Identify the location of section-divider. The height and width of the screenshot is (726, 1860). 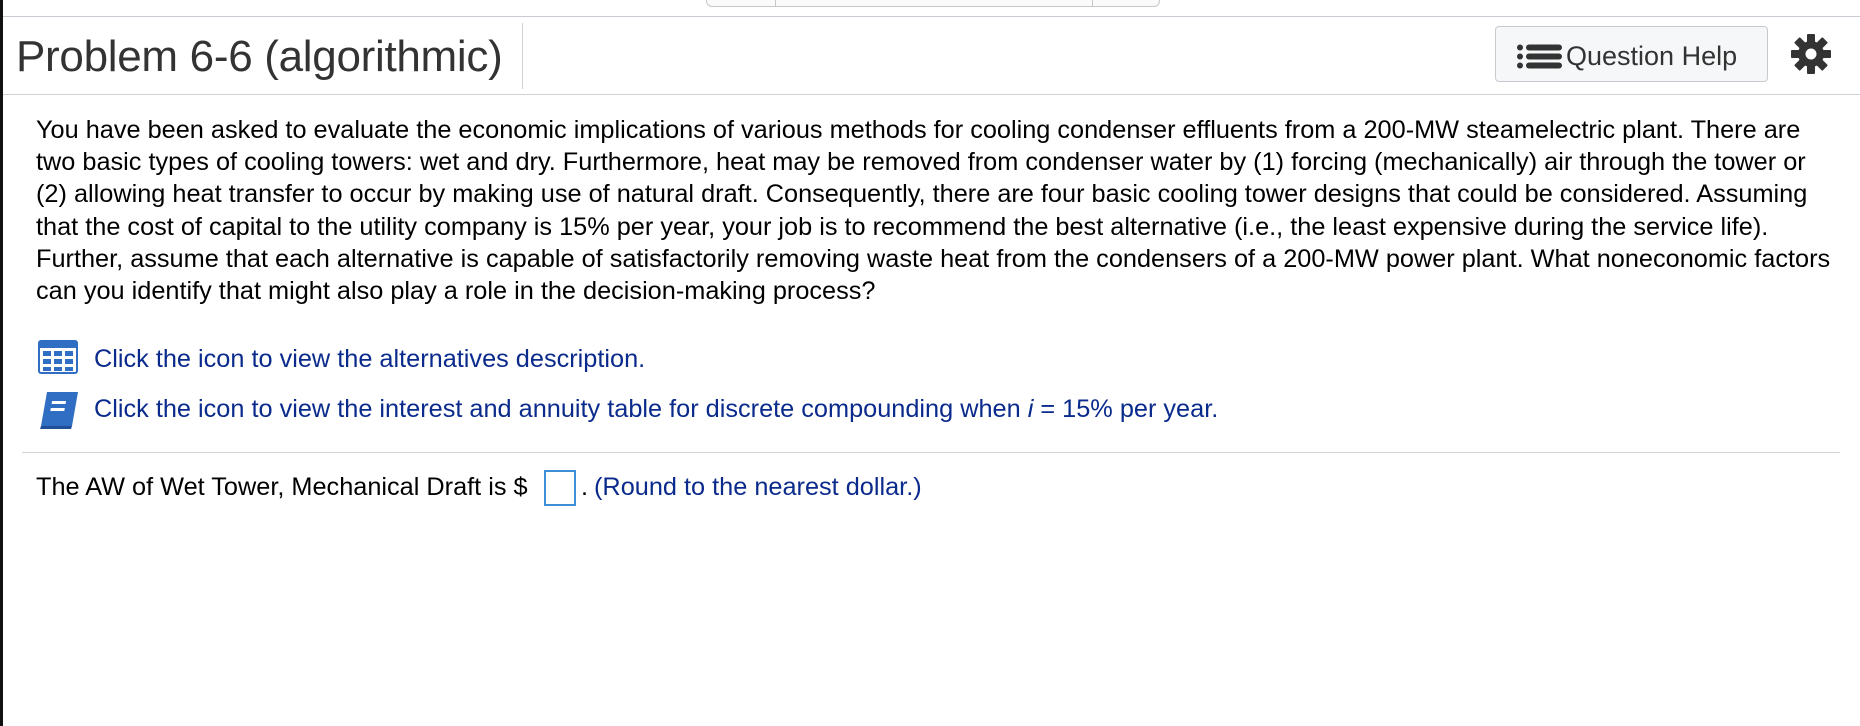
(931, 452).